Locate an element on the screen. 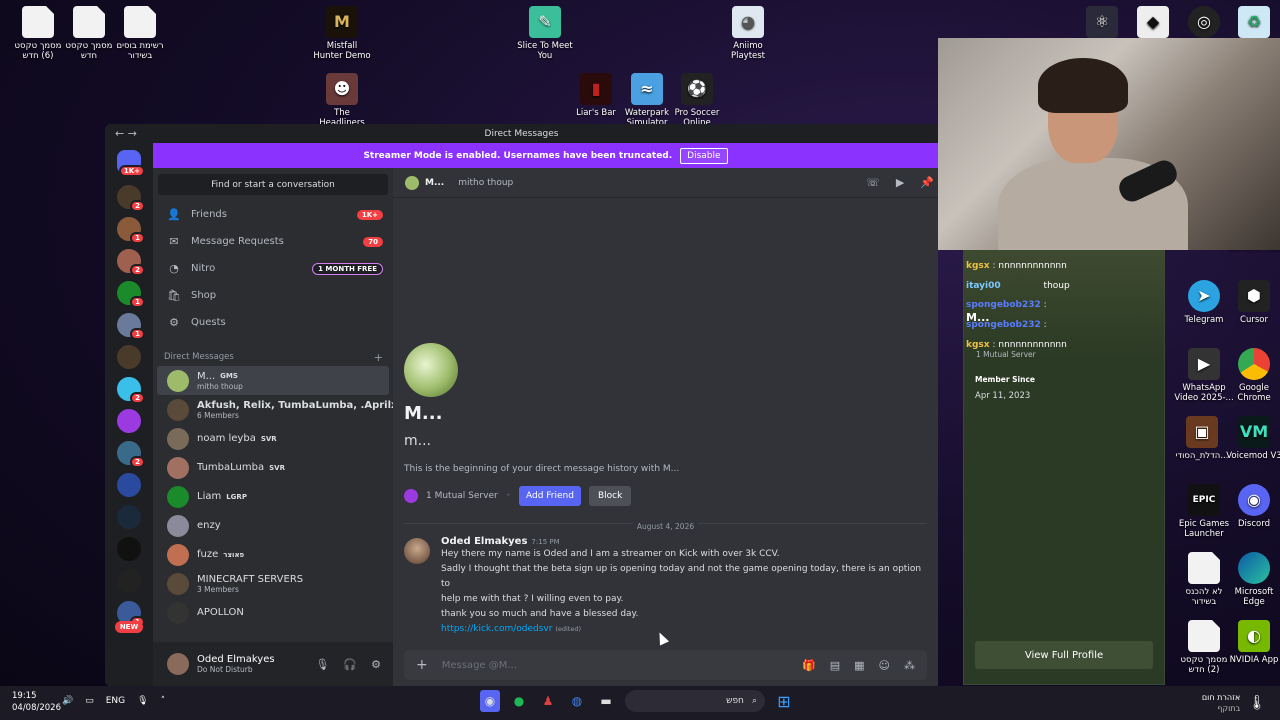 The image size is (1280, 720). home-button: 1K+ is located at coordinates (131, 163).